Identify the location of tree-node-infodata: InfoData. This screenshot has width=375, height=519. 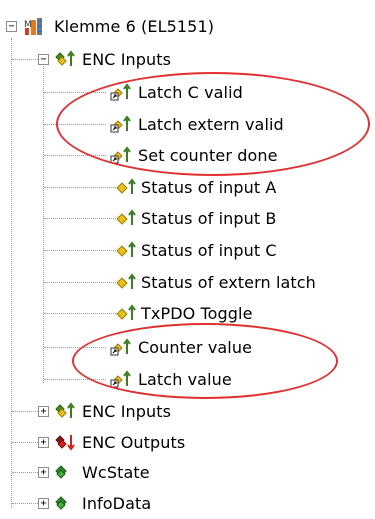
(101, 503).